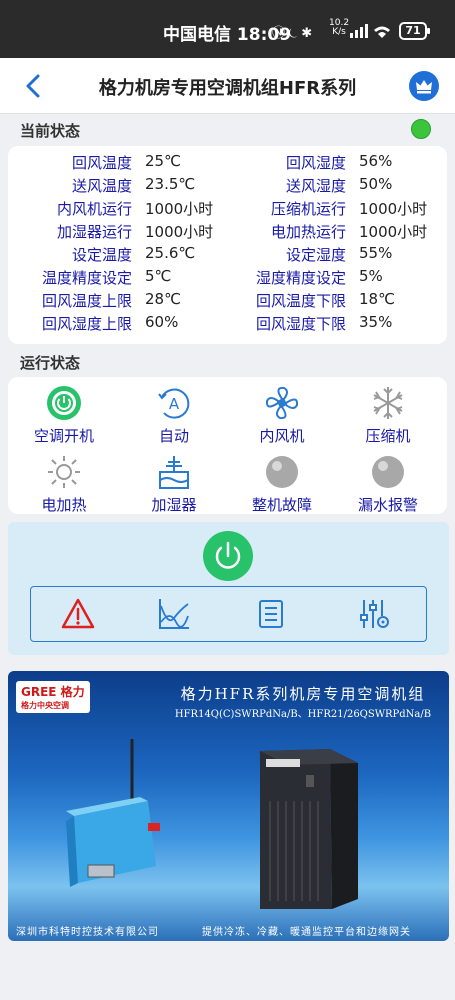 The width and height of the screenshot is (455, 1000). I want to click on auto-mode-icon: A, so click(174, 403).